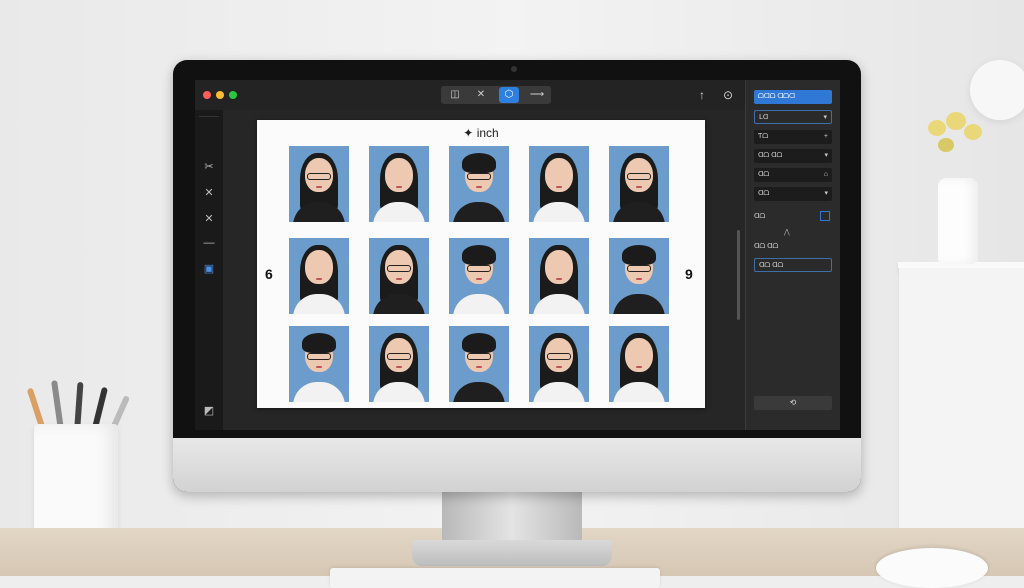 Image resolution: width=1024 pixels, height=588 pixels. I want to click on layers-icon: ◩, so click(209, 411).